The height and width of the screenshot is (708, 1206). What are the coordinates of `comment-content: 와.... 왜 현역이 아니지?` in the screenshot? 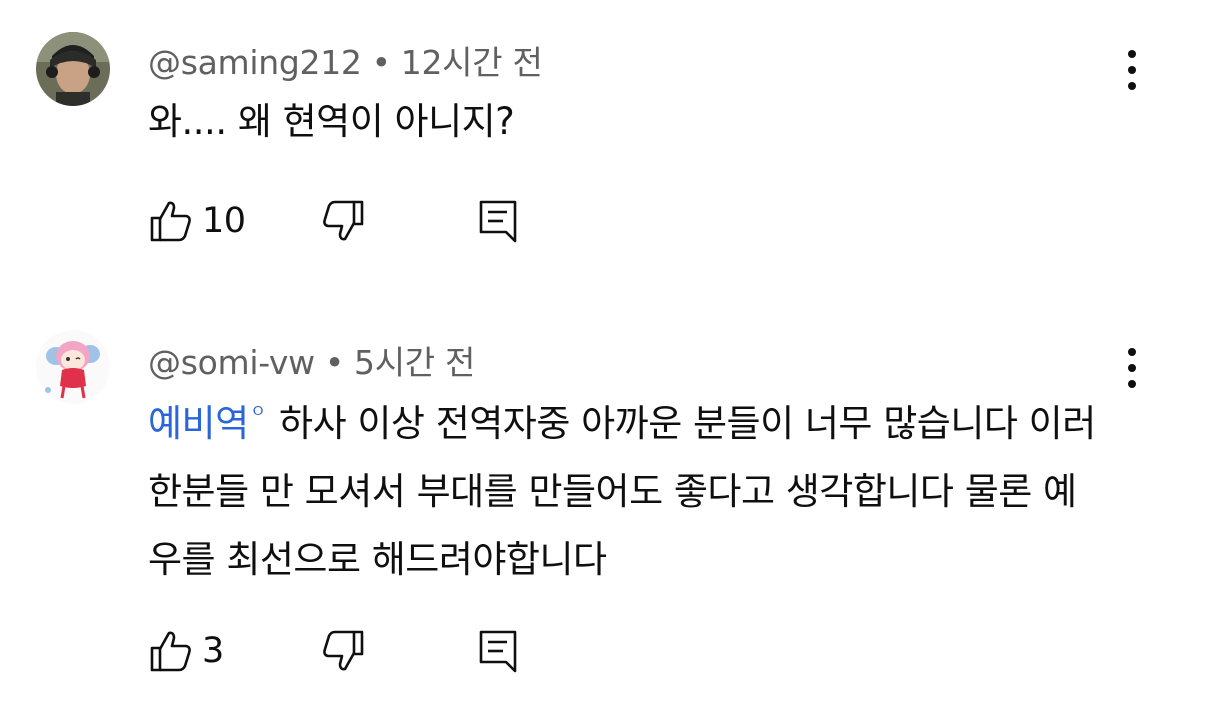 It's located at (331, 121).